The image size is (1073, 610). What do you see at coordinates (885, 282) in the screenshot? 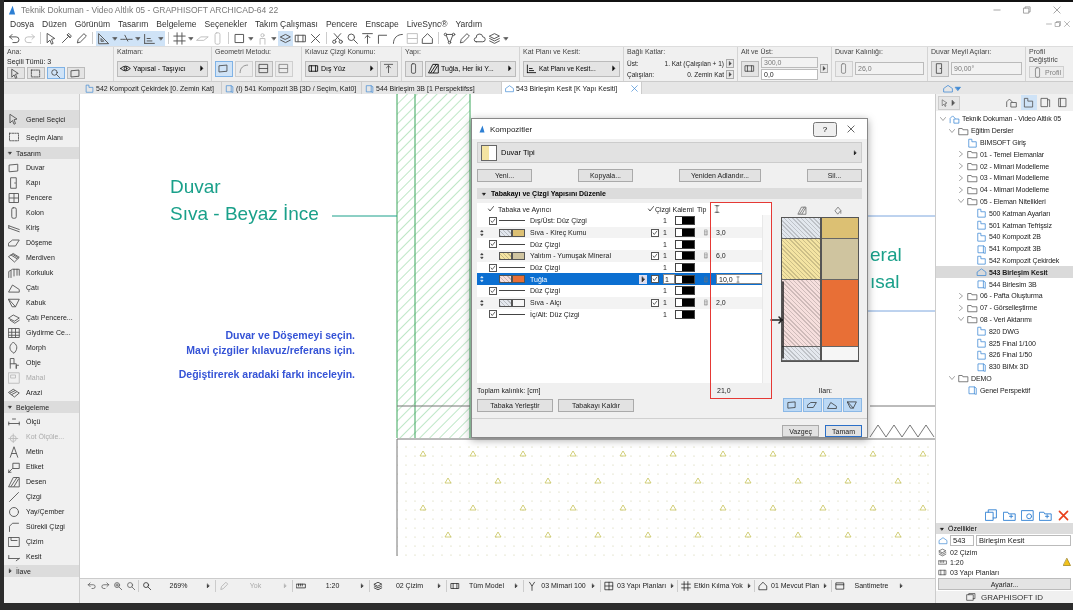
I see `drawing-label: ısal` at bounding box center [885, 282].